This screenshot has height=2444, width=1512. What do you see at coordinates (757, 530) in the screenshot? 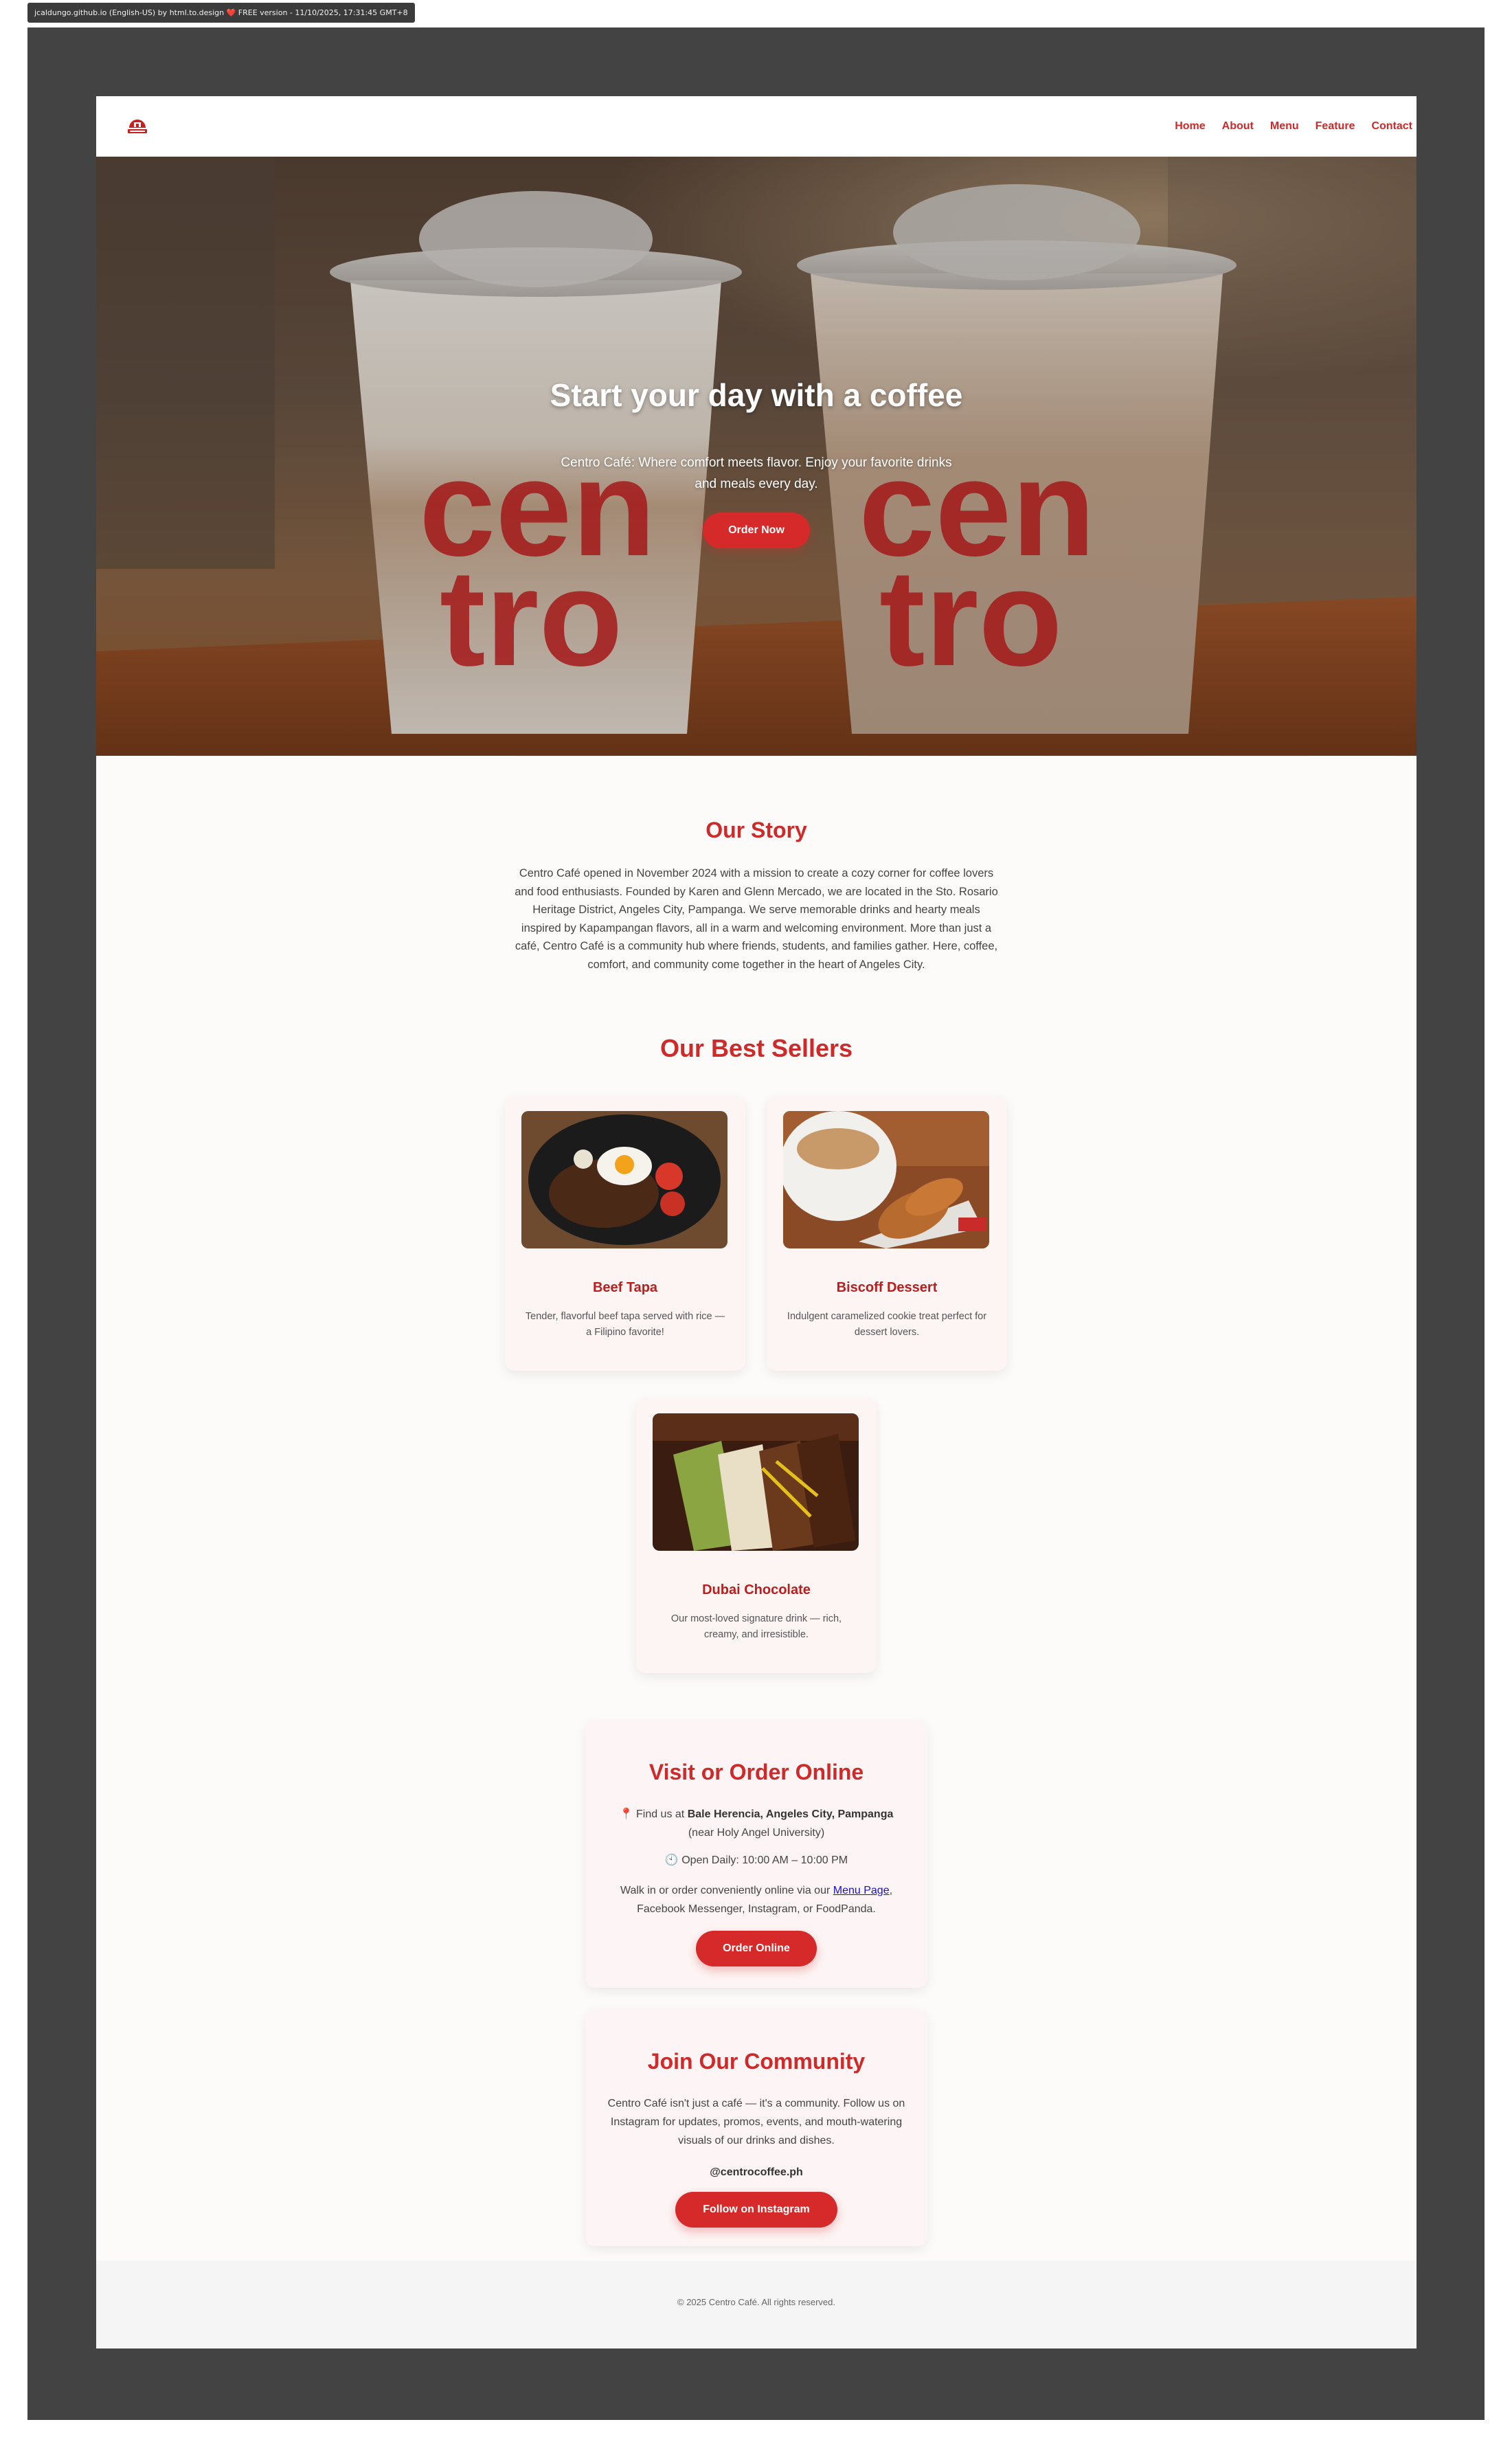
I see `order-now-button: Order Now` at bounding box center [757, 530].